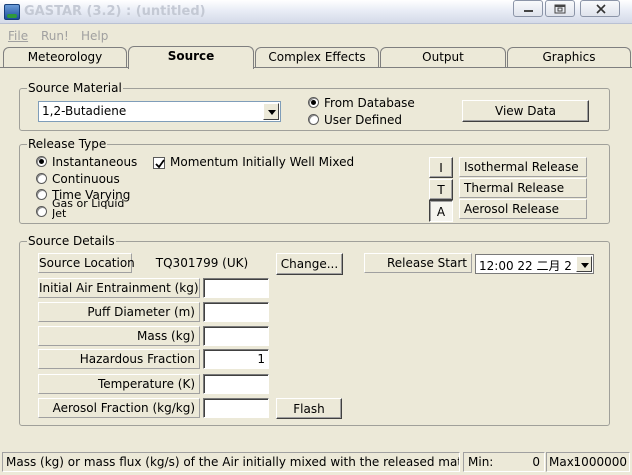 The image size is (632, 475). Describe the element at coordinates (84, 111) in the screenshot. I see `material-value: 1,2-Butadiene` at that location.